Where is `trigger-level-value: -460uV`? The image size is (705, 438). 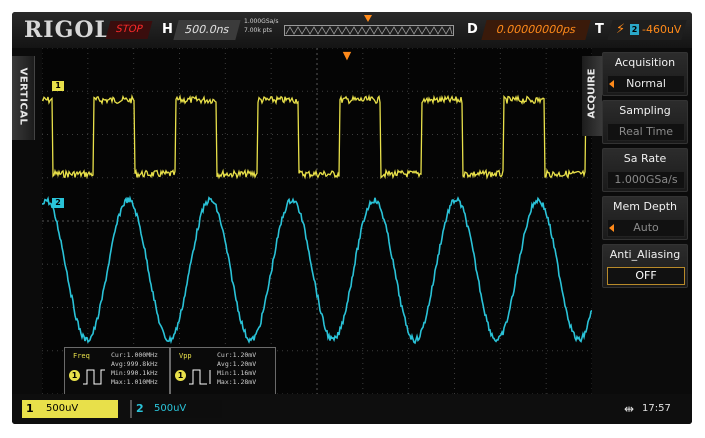 trigger-level-value: -460uV is located at coordinates (661, 30).